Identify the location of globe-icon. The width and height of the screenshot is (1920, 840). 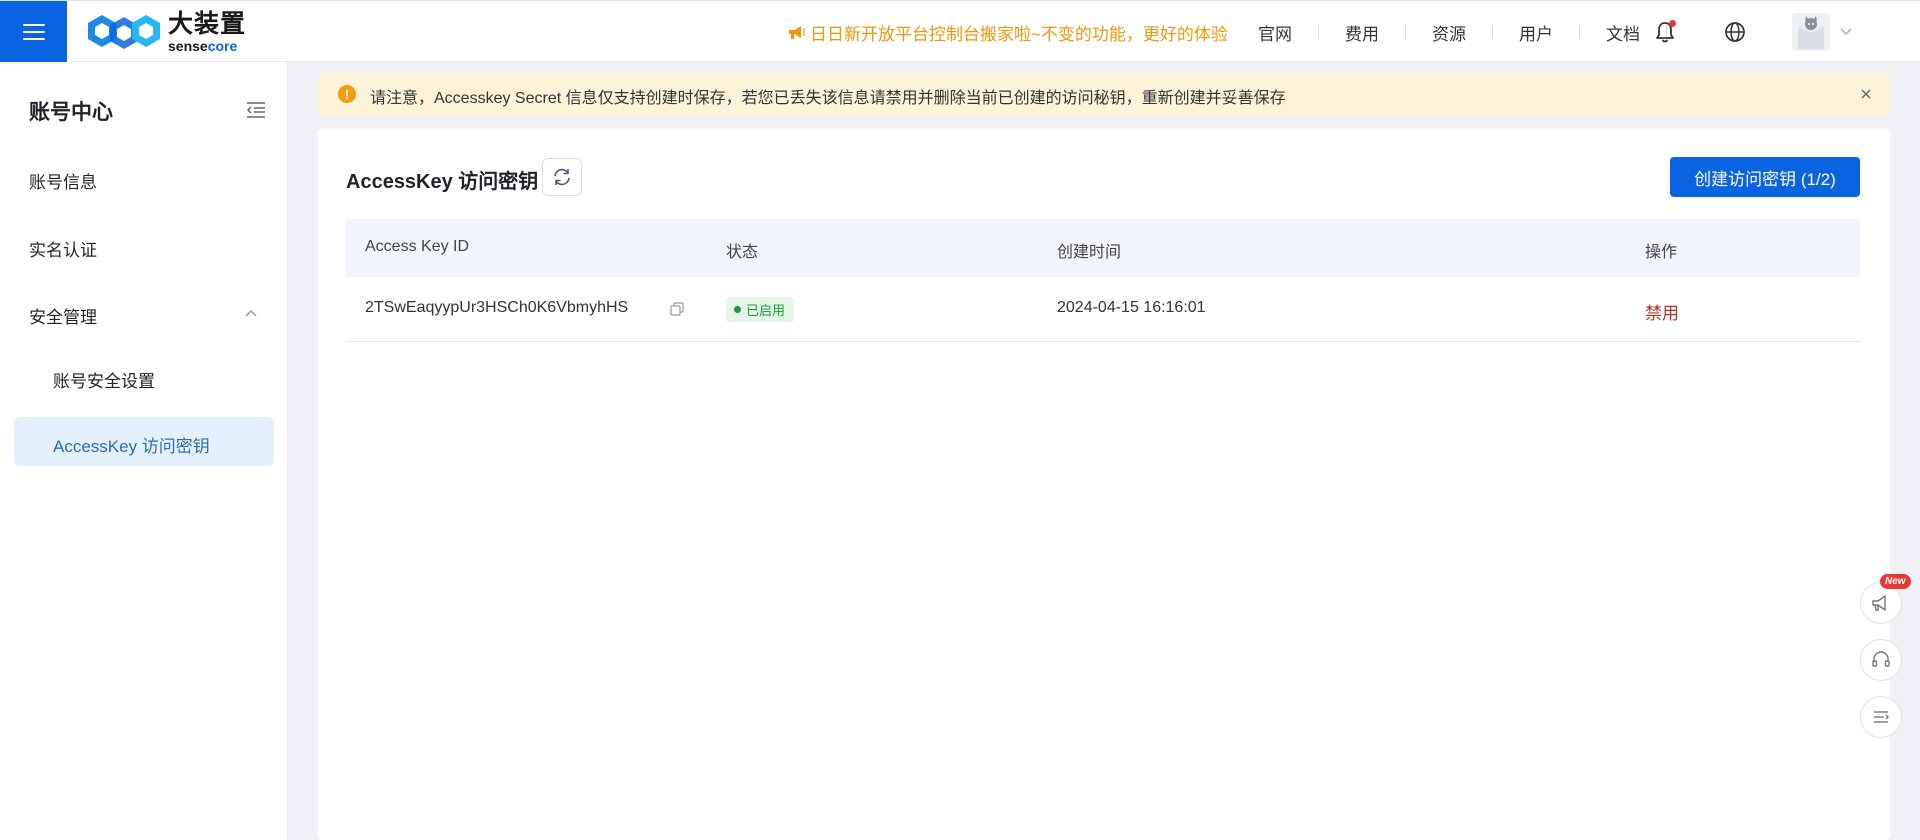
(1735, 32).